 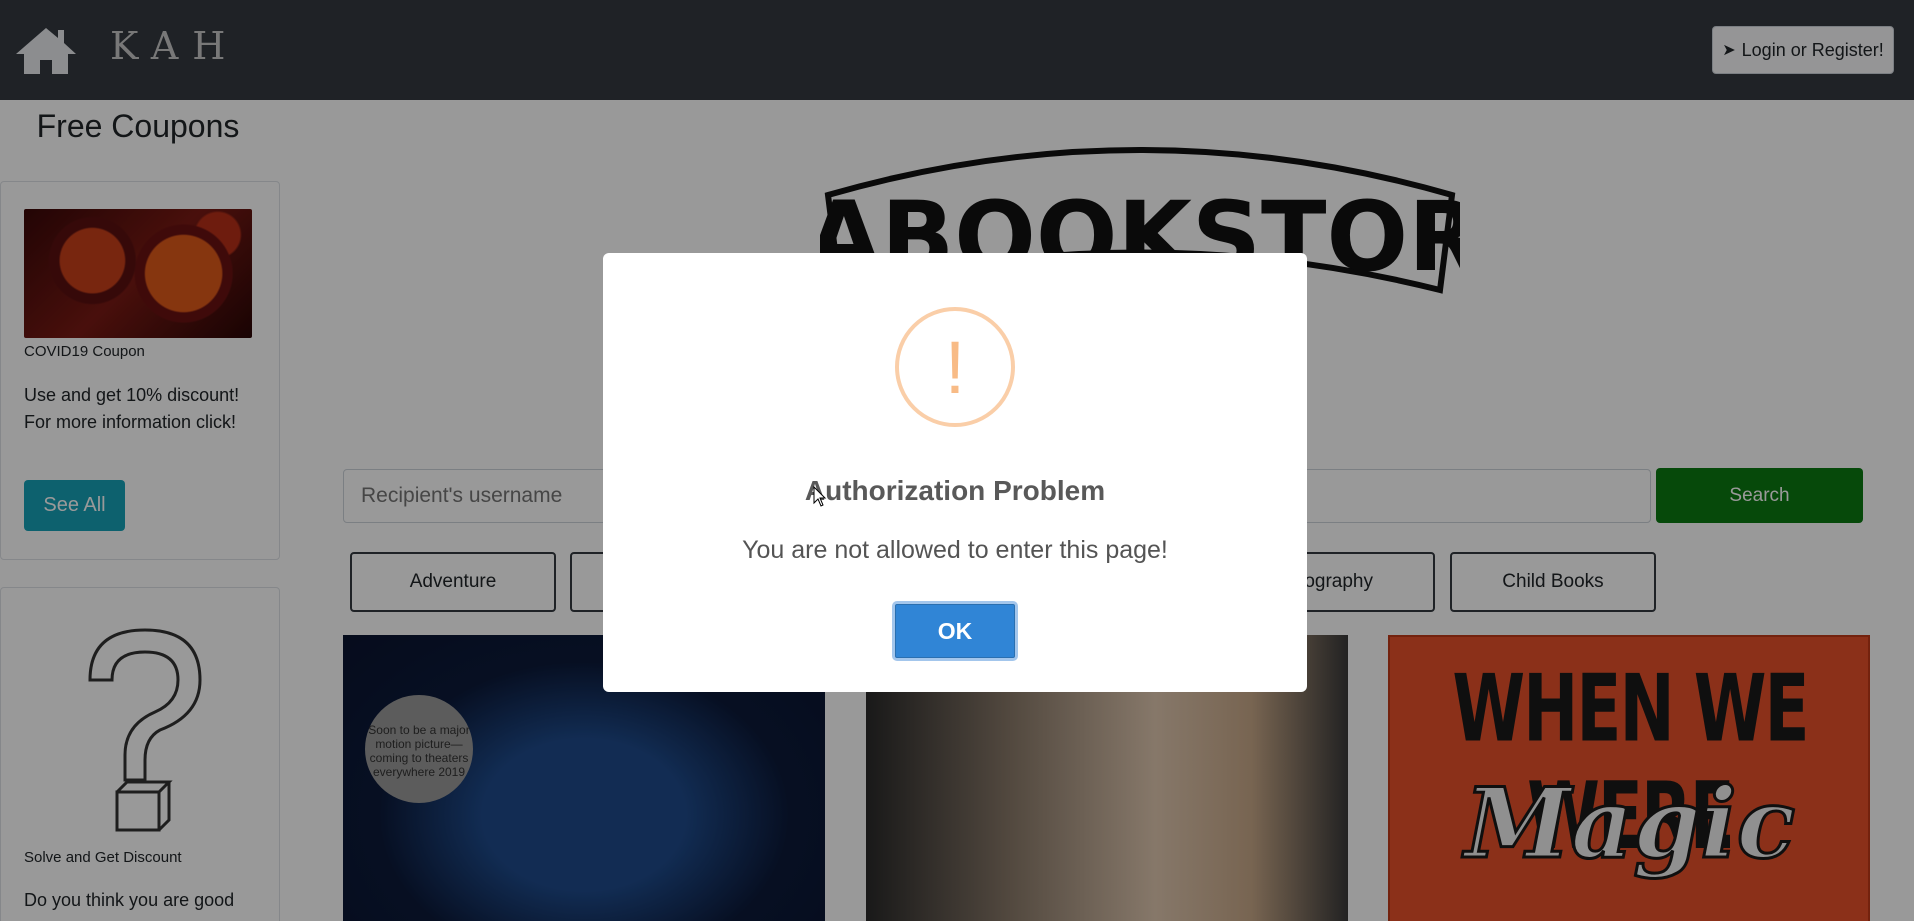 I want to click on dialog-title: Authorization Problem, so click(x=955, y=490).